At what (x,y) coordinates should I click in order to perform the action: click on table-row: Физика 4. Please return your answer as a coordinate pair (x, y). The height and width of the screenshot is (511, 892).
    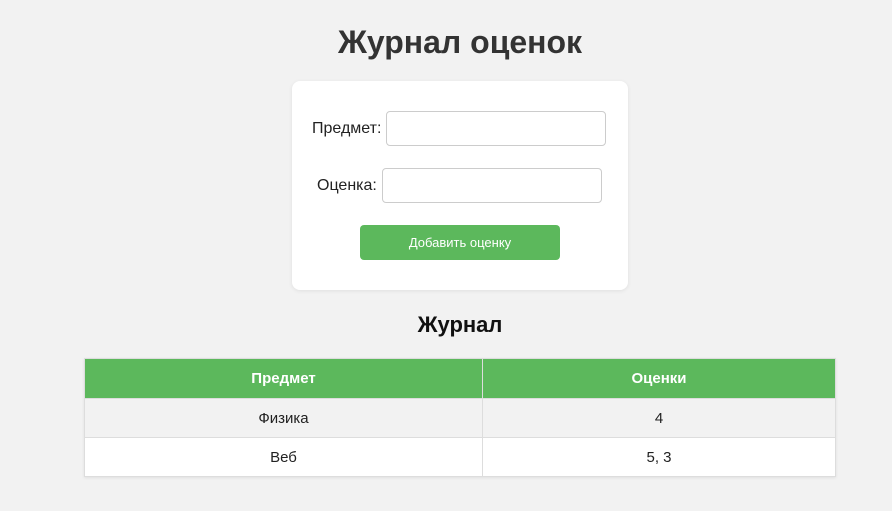
    Looking at the image, I should click on (460, 418).